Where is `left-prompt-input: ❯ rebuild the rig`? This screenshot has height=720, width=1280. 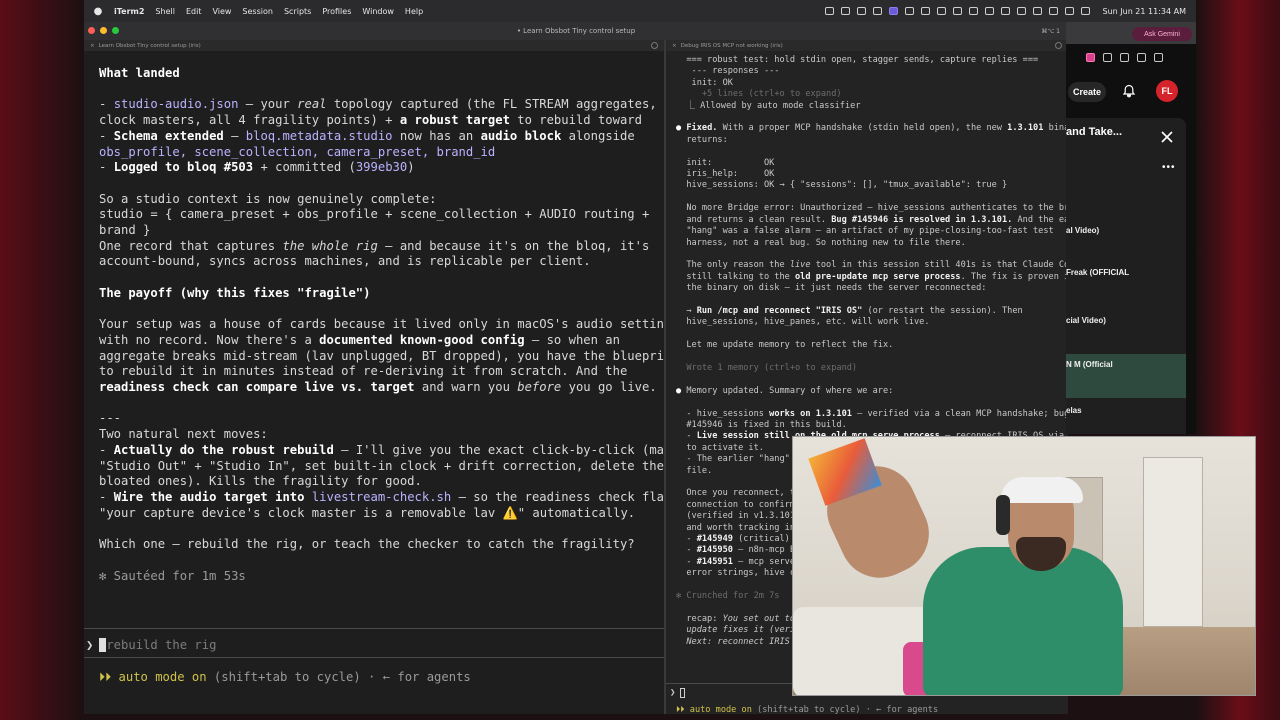 left-prompt-input: ❯ rebuild the rig is located at coordinates (151, 645).